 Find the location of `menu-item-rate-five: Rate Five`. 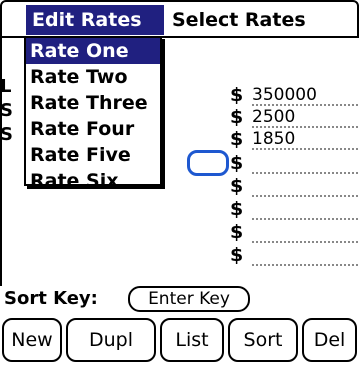

menu-item-rate-five: Rate Five is located at coordinates (93, 155).